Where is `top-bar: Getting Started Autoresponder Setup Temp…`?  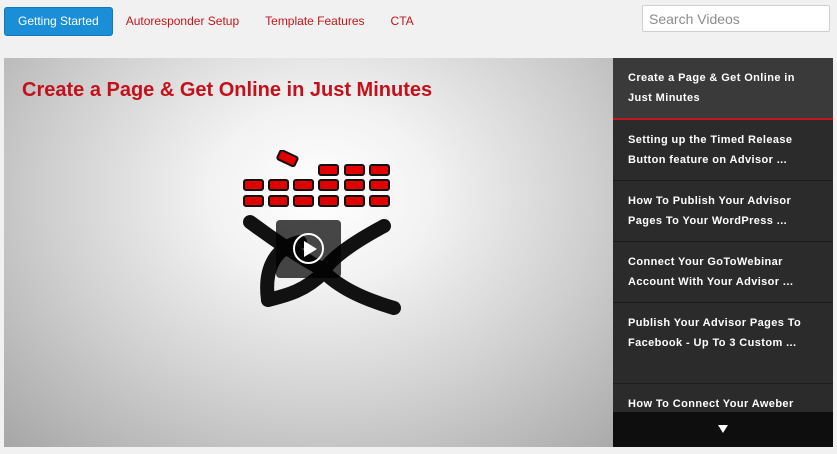
top-bar: Getting Started Autoresponder Setup Temp… is located at coordinates (418, 24).